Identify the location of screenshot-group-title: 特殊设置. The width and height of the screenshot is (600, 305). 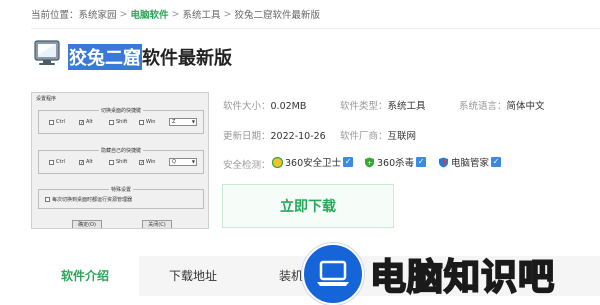
(120, 190).